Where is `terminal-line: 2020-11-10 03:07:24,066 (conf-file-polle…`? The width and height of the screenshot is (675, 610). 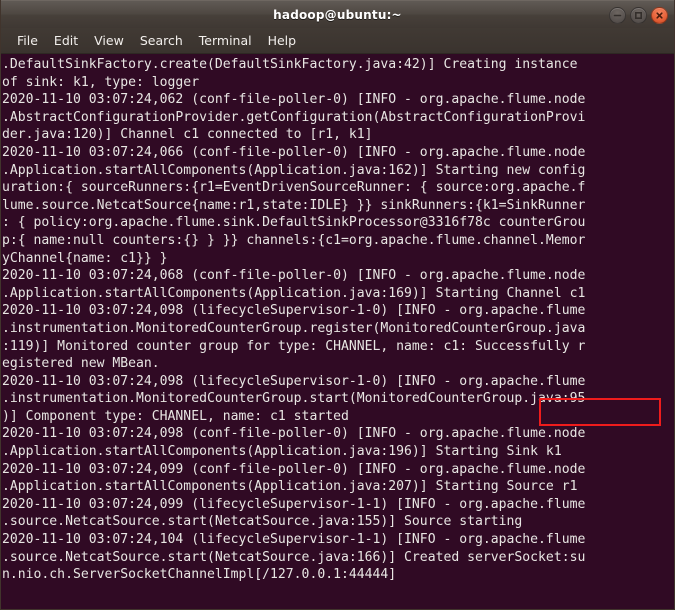
terminal-line: 2020-11-10 03:07:24,066 (conf-file-polle… is located at coordinates (294, 152).